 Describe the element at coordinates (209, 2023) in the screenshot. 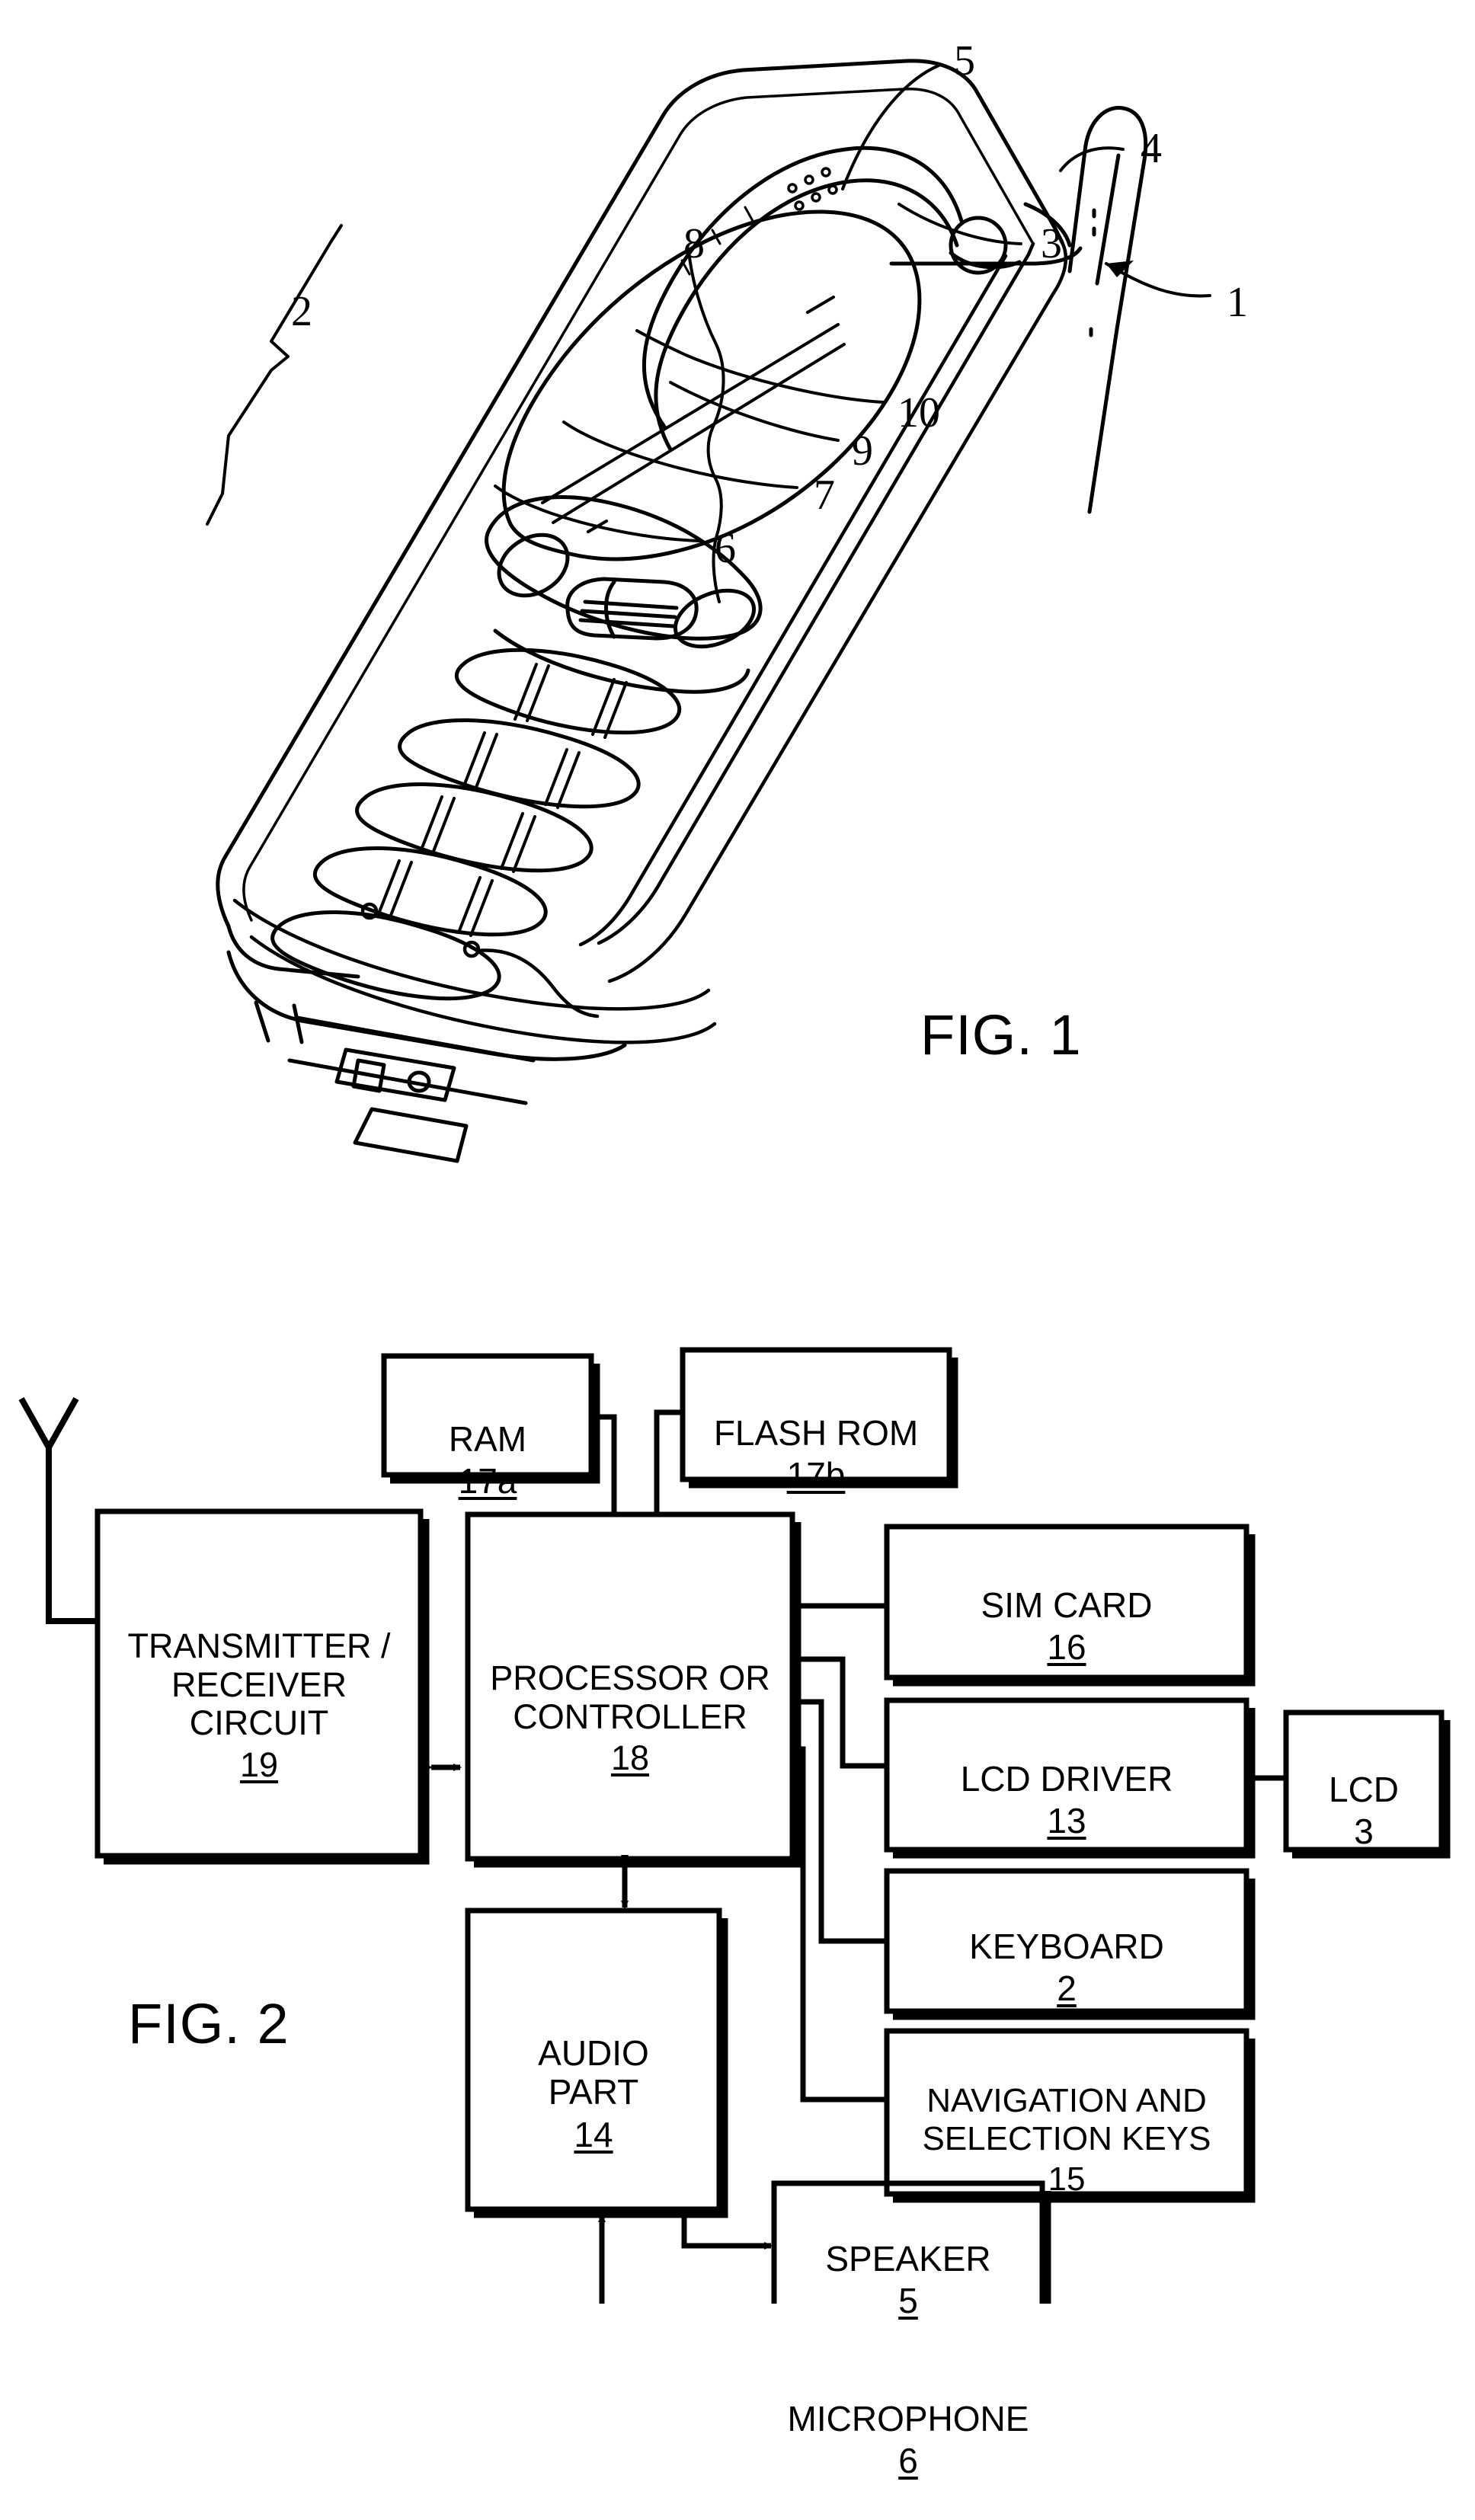

I see `figure-2-label: FIG. 2` at that location.